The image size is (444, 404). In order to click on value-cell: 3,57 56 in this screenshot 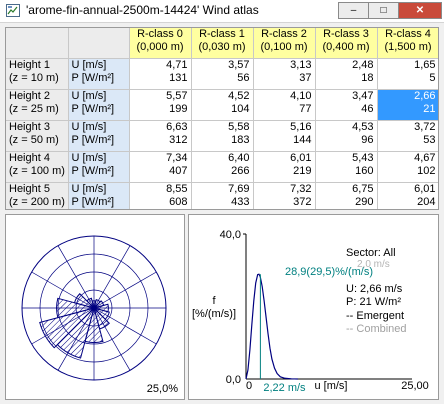, I will do `click(222, 74)`.